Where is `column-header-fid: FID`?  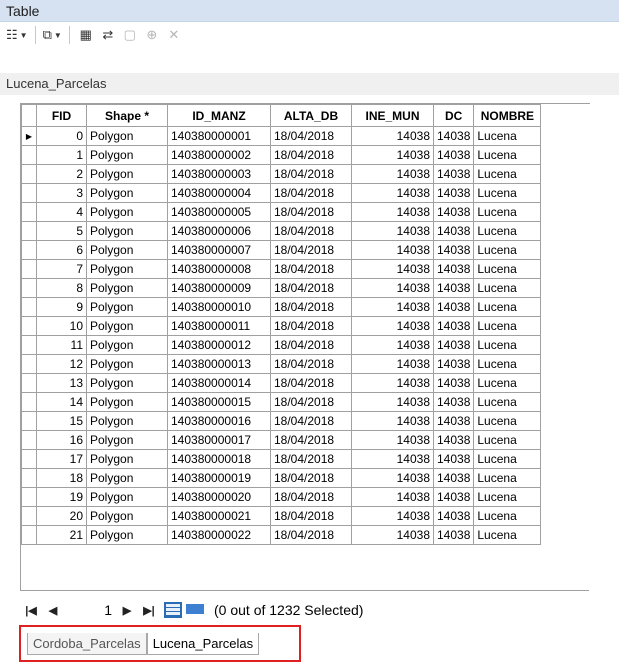 column-header-fid: FID is located at coordinates (61, 115).